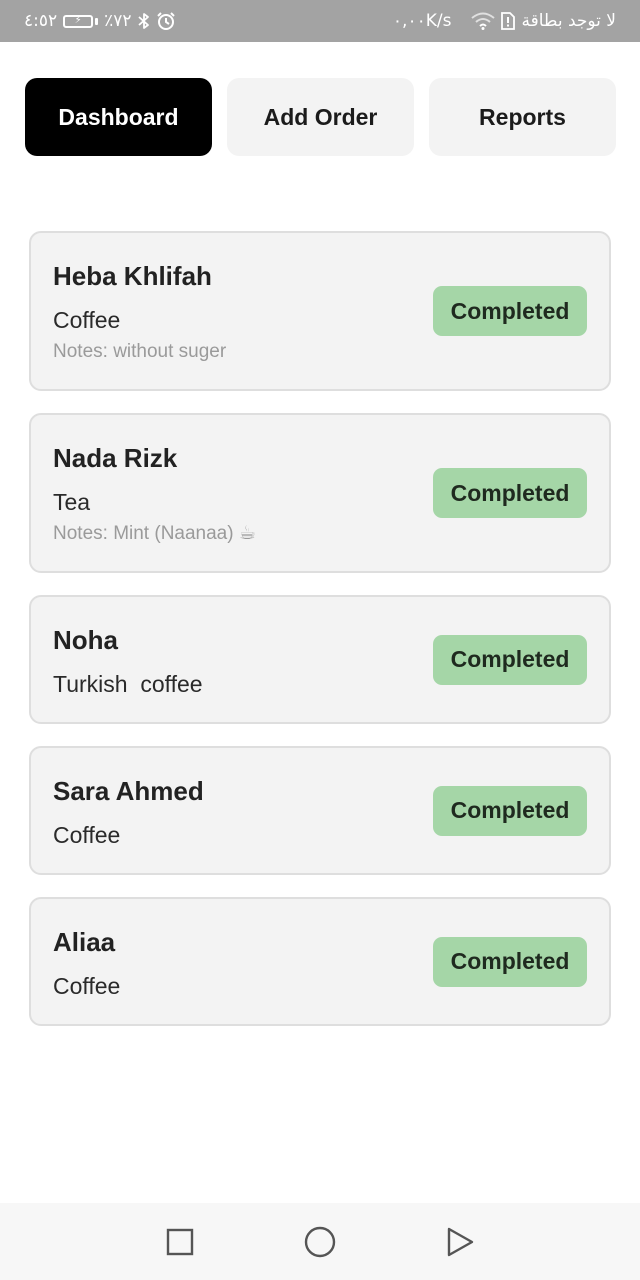 The image size is (640, 1280). I want to click on order-notes: Notes: Mint (Naanaa) ☕, so click(154, 533).